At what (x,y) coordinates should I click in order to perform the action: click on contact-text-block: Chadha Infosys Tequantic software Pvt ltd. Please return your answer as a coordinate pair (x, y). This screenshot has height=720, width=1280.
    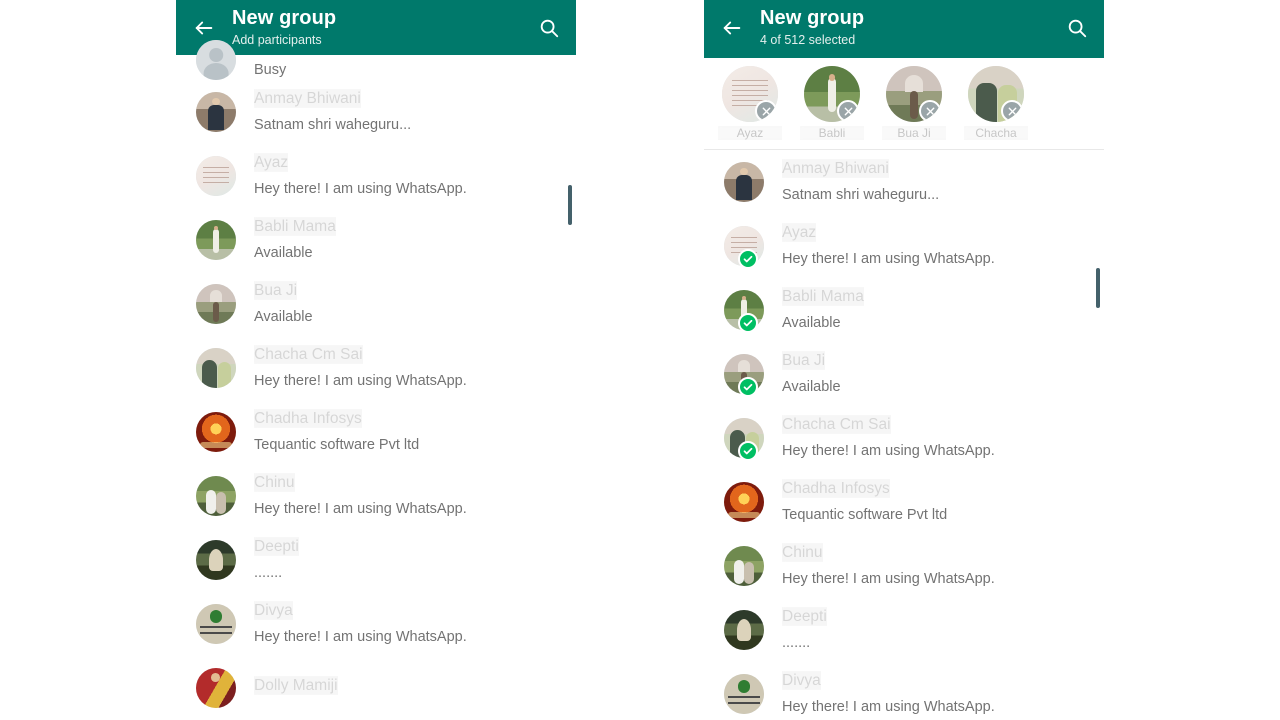
    Looking at the image, I should click on (407, 432).